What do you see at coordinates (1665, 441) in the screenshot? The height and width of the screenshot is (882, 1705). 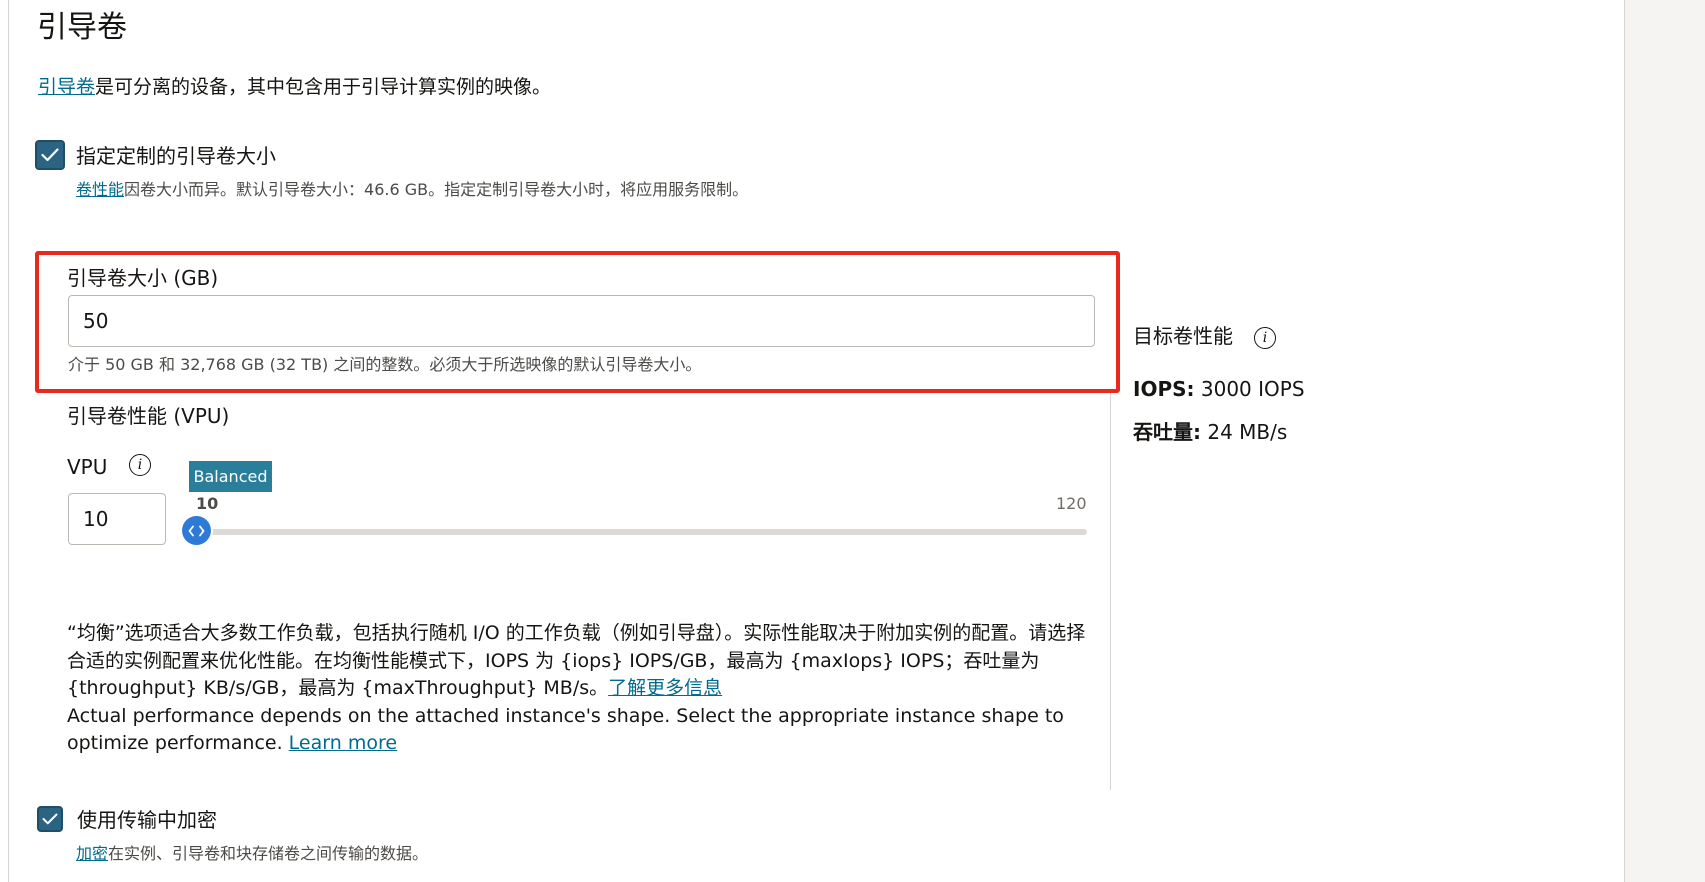 I see `right-gutter` at bounding box center [1665, 441].